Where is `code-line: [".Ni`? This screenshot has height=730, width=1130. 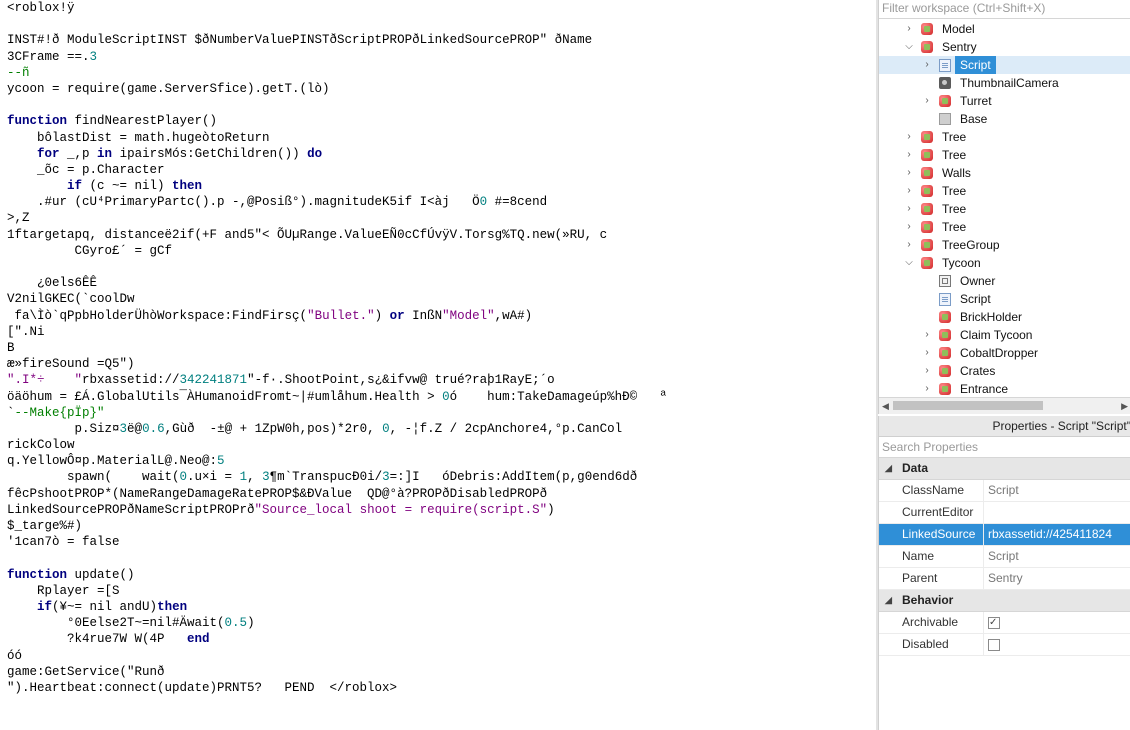 code-line: [".Ni is located at coordinates (337, 332).